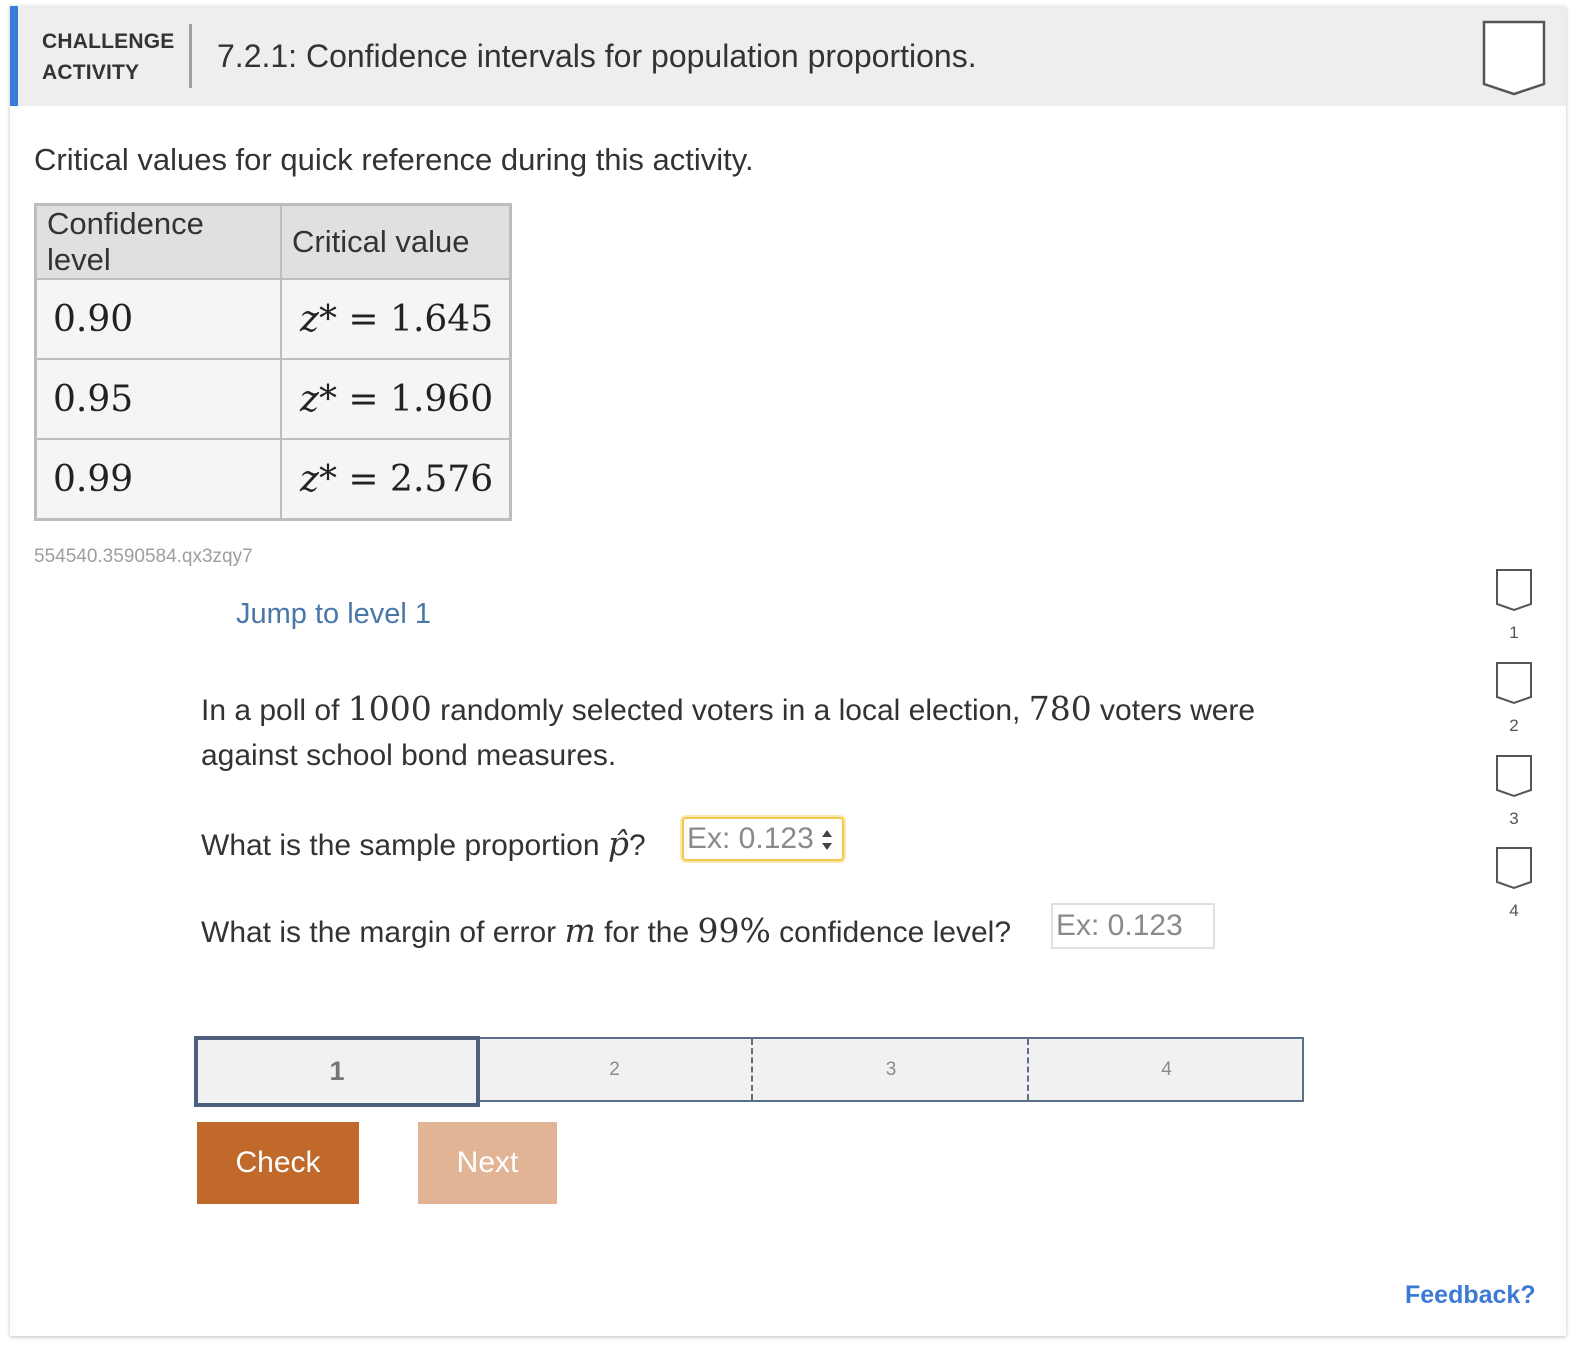 This screenshot has width=1578, height=1356. What do you see at coordinates (190, 56) in the screenshot?
I see `header-divider` at bounding box center [190, 56].